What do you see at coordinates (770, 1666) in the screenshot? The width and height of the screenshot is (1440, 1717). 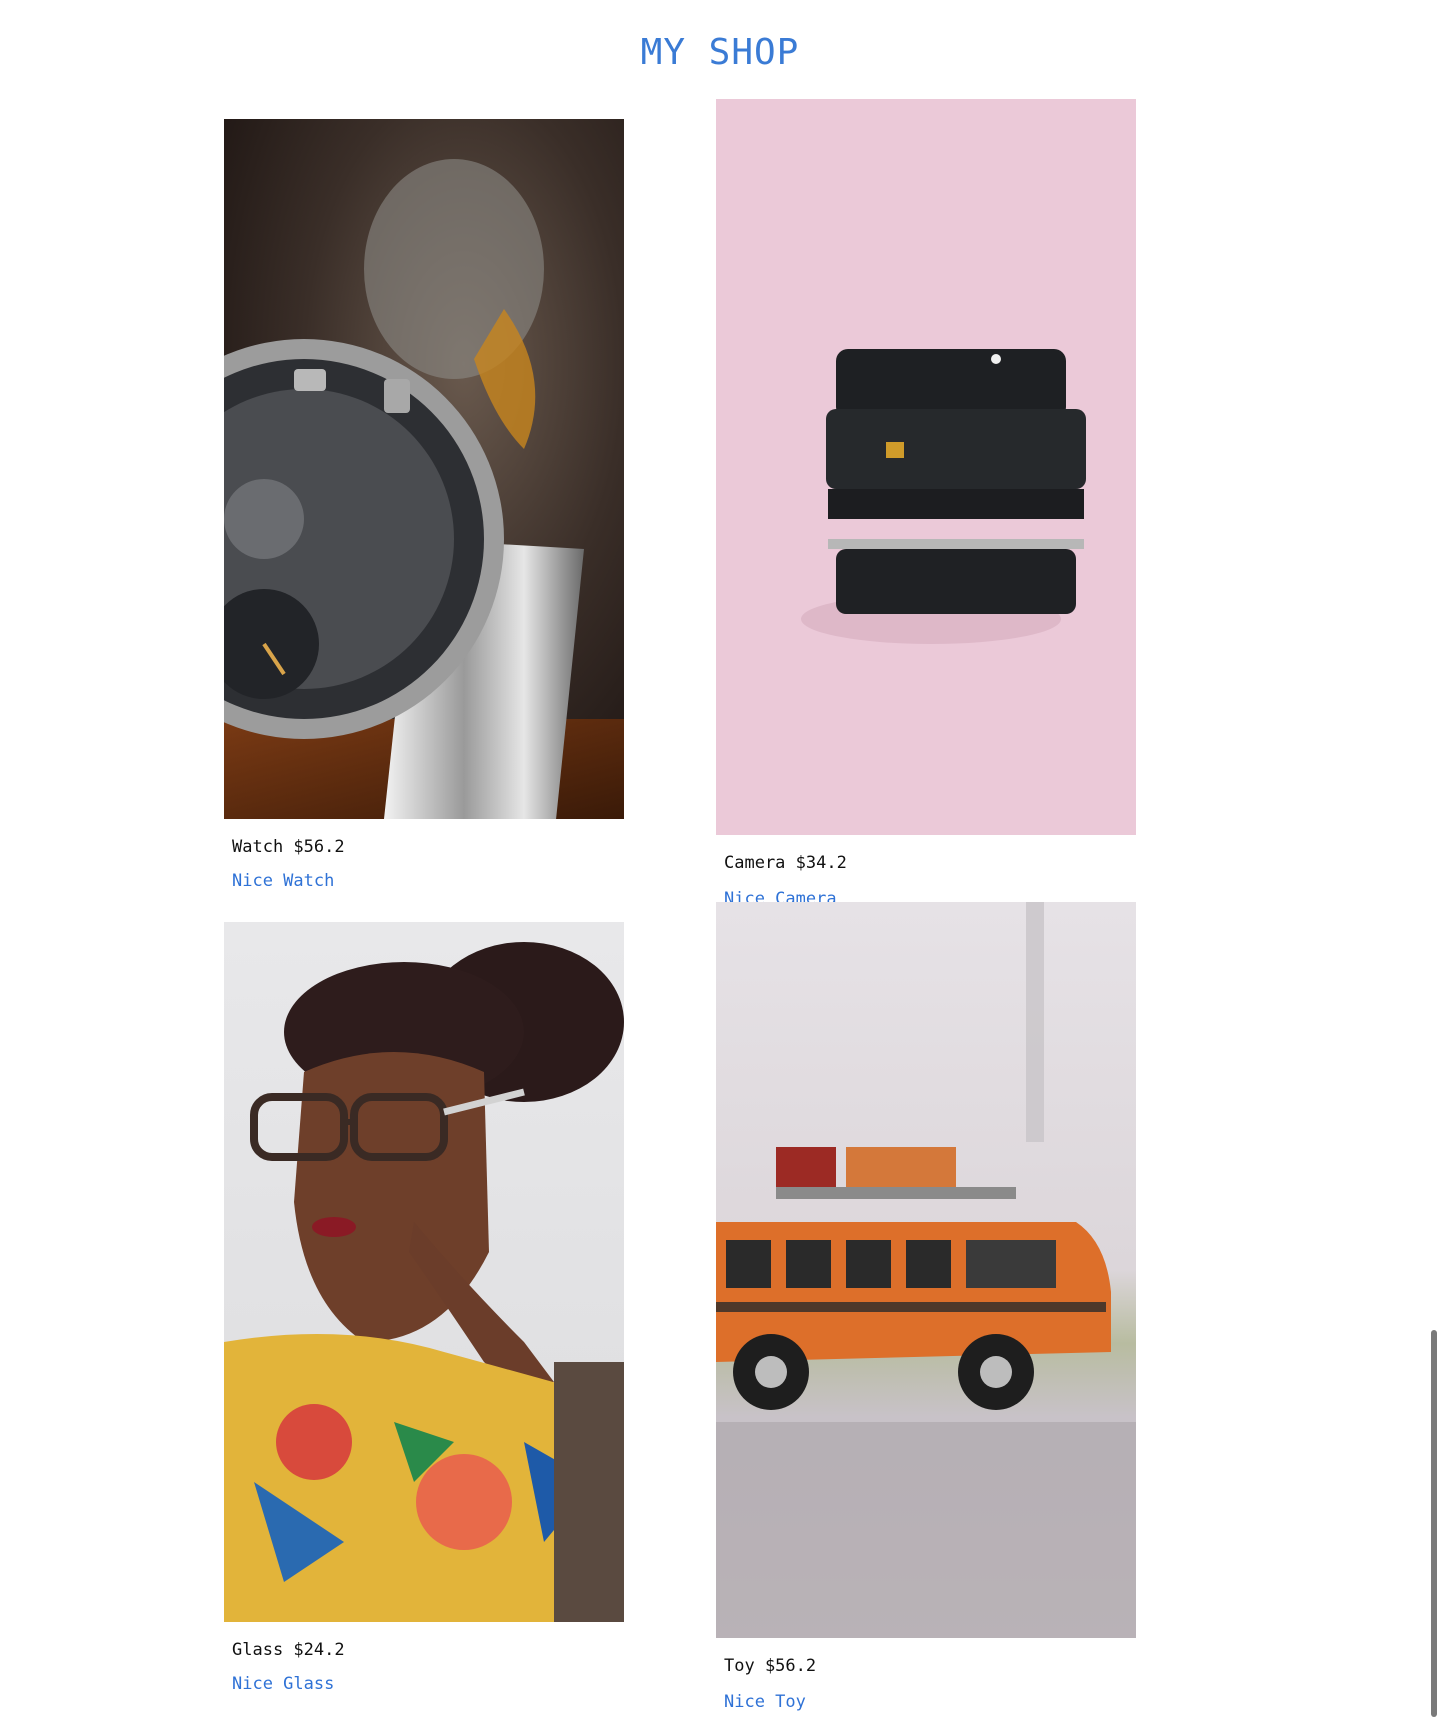 I see `product-price: Toy $56.2` at bounding box center [770, 1666].